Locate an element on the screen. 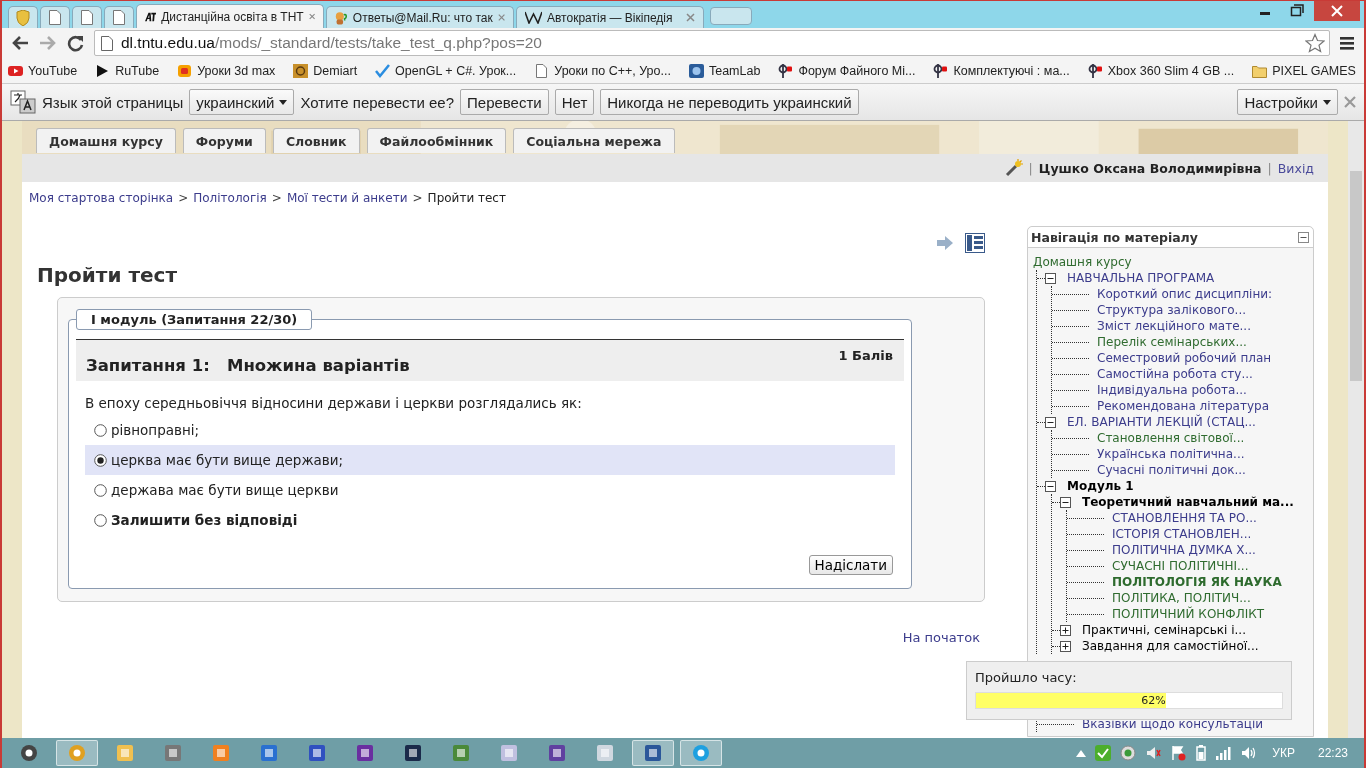 The image size is (1366, 768). module-legend: I модуль (Запитання 22/30) is located at coordinates (194, 319).